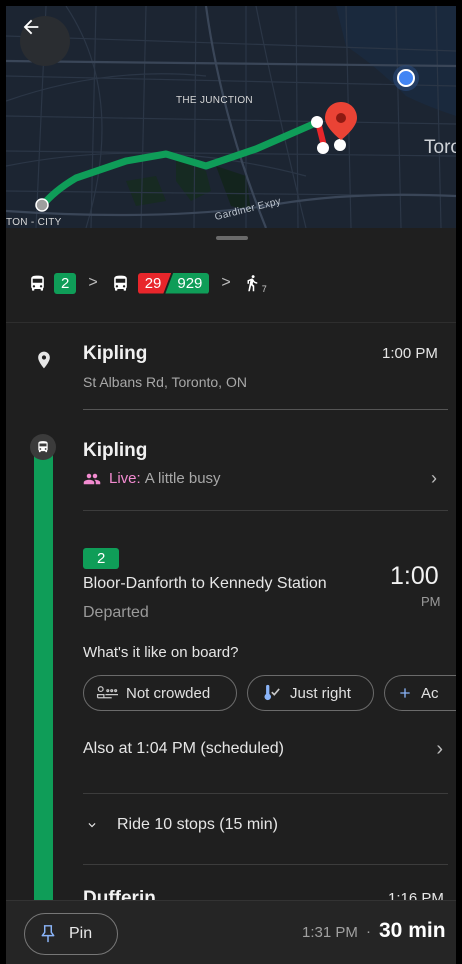 The height and width of the screenshot is (964, 462). I want to click on route-line, so click(43, 704).